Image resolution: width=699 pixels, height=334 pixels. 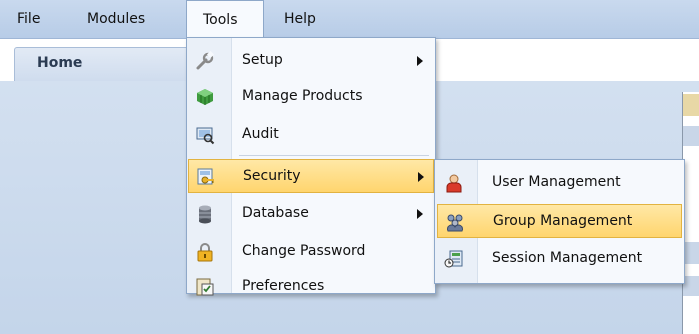 I want to click on menu-item-label: Setup, so click(x=262, y=60).